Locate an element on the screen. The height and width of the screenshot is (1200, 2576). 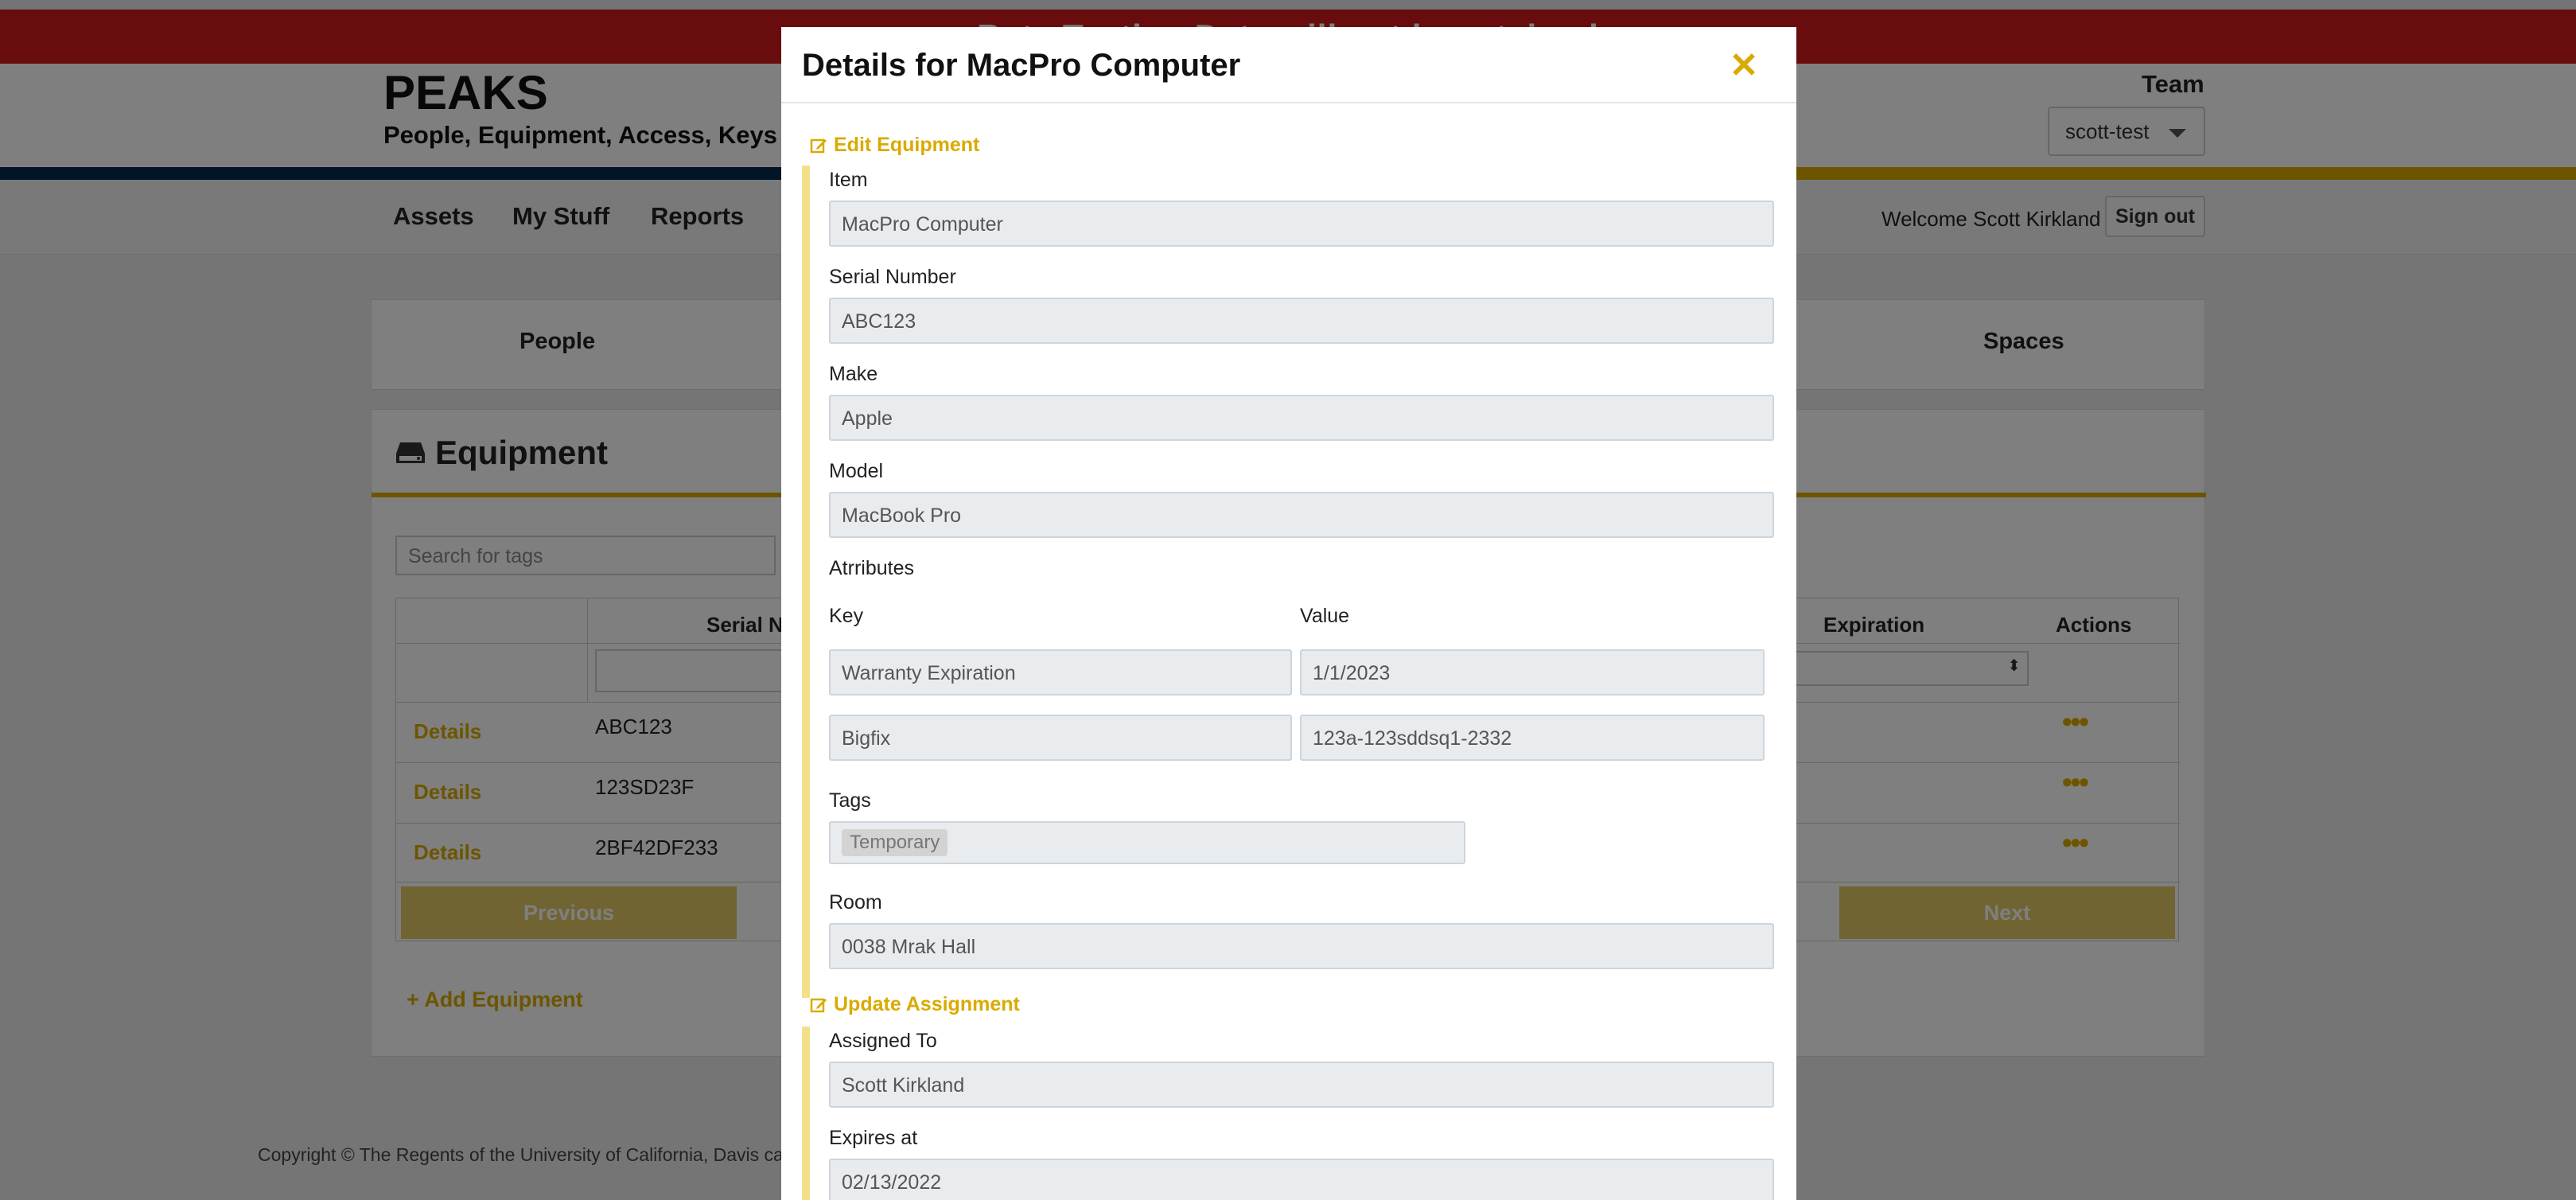
attribute-key-header: Key is located at coordinates (847, 616).